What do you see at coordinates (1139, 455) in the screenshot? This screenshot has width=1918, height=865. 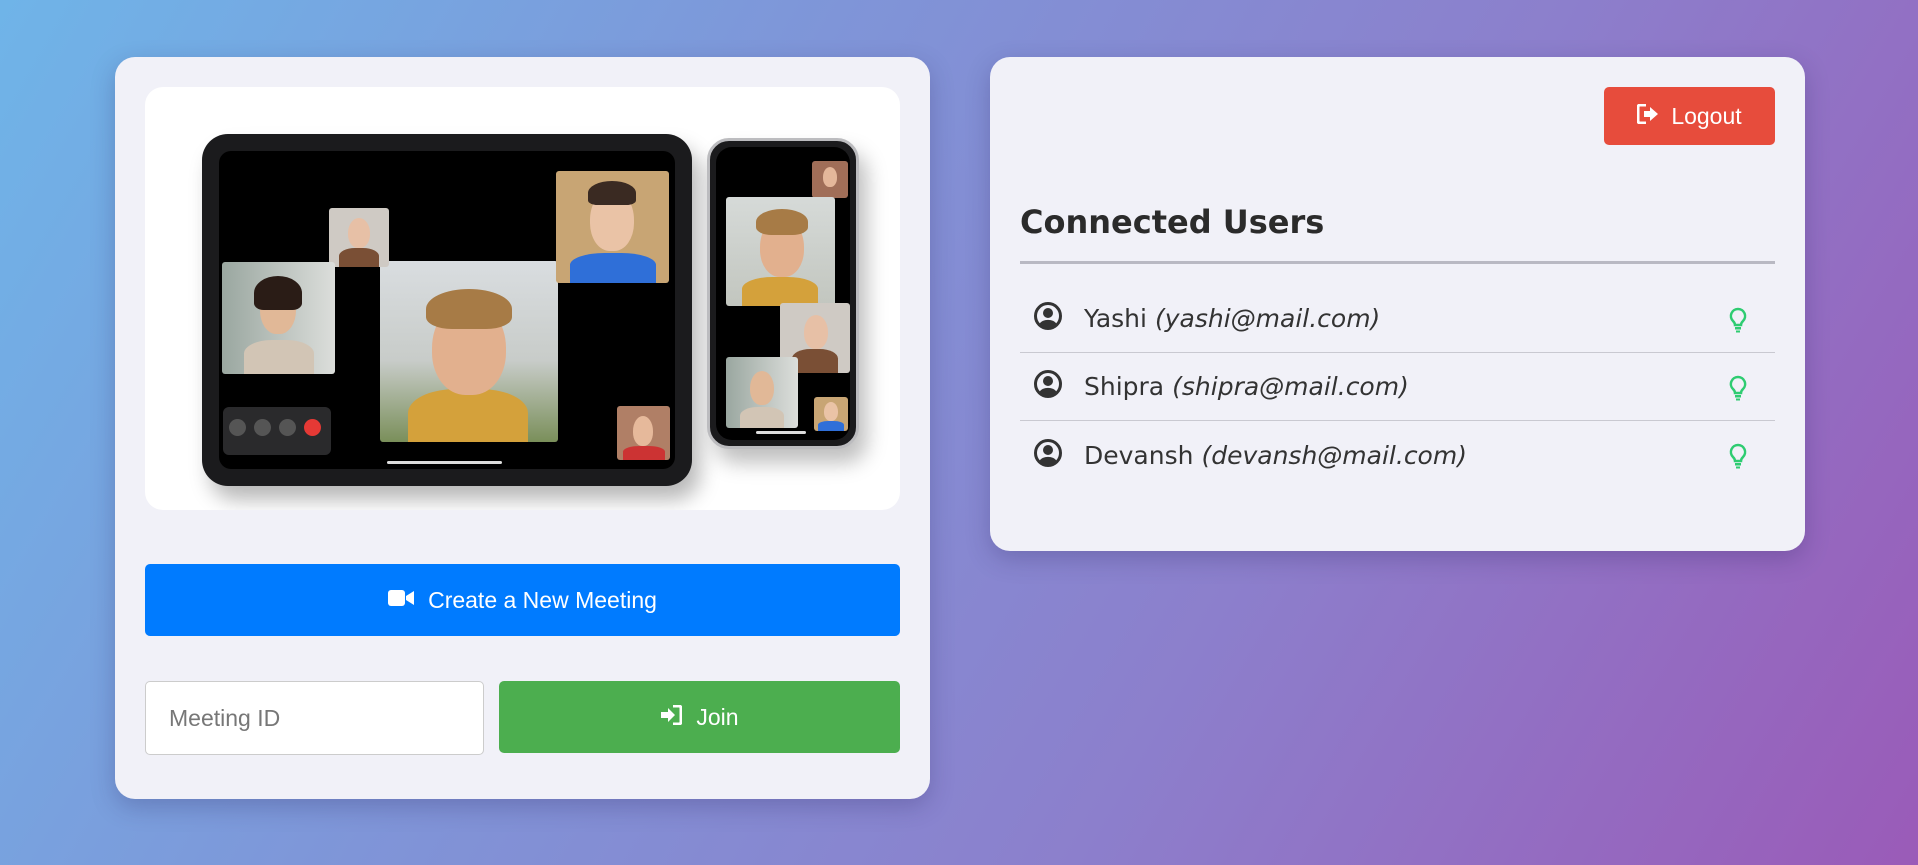 I see `user-name: Devansh` at bounding box center [1139, 455].